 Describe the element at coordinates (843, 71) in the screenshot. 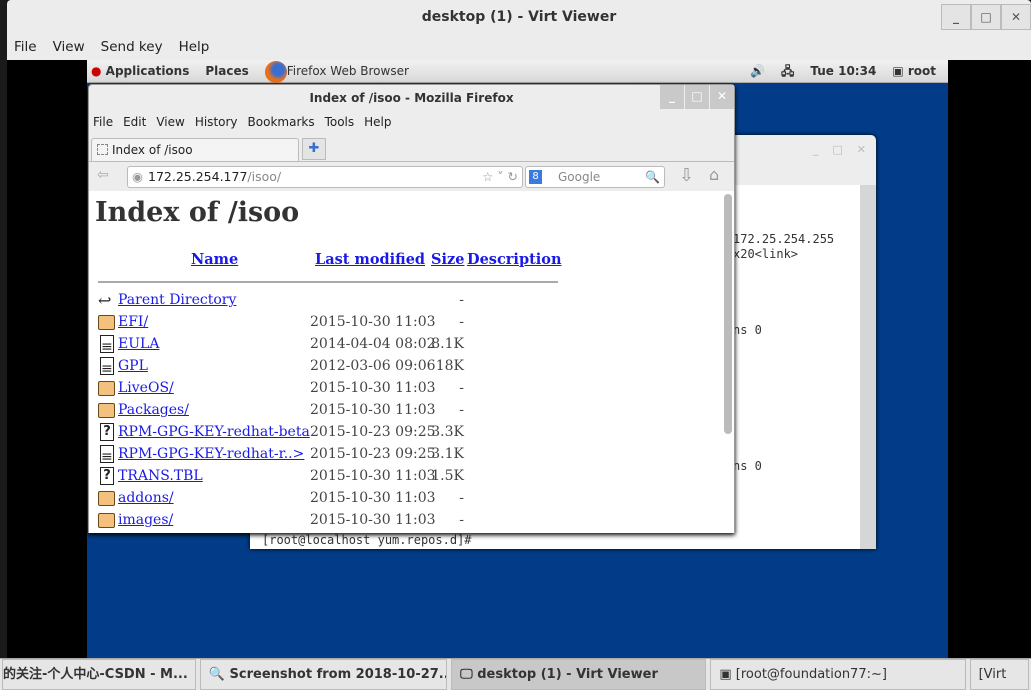

I see `clock: Tue 10:34` at that location.